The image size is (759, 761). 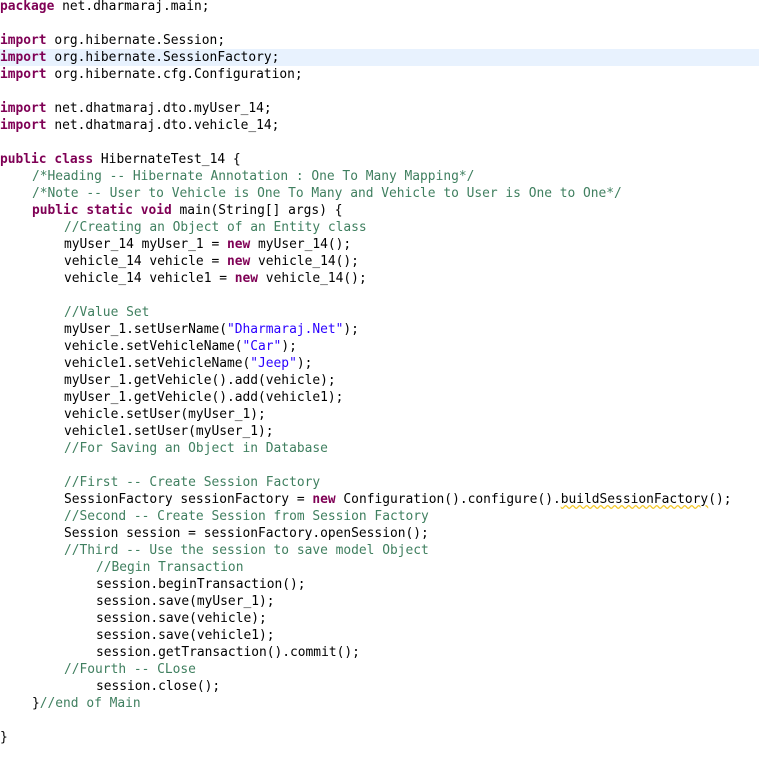 I want to click on code-line: myUser_1.getVehicle().add(vehicle1);, so click(x=379, y=397).